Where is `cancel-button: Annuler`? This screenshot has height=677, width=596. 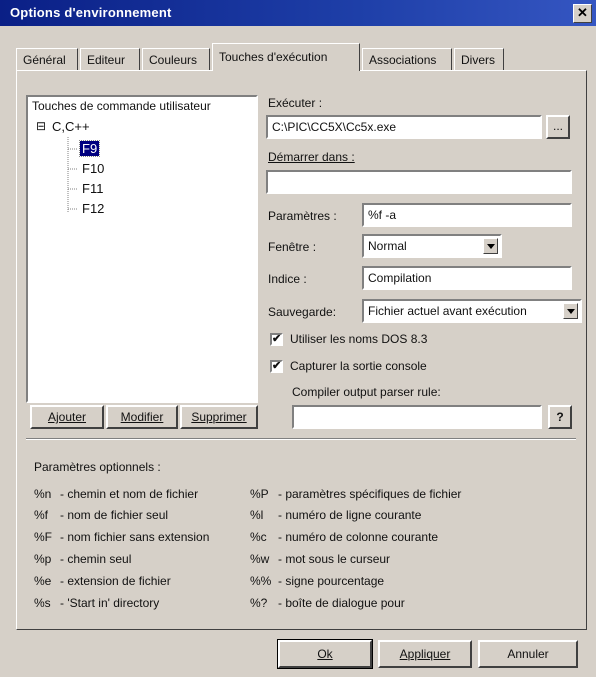
cancel-button: Annuler is located at coordinates (528, 654).